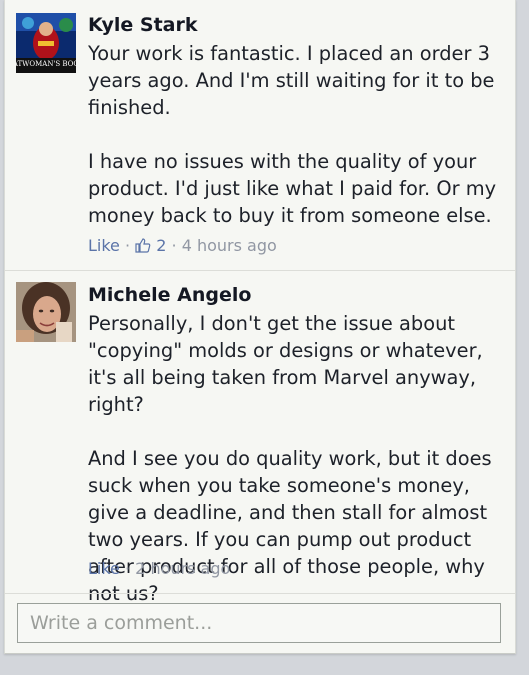 The image size is (529, 675). What do you see at coordinates (46, 64) in the screenshot?
I see `svg-text: ATWOMAN'S BOO` at bounding box center [46, 64].